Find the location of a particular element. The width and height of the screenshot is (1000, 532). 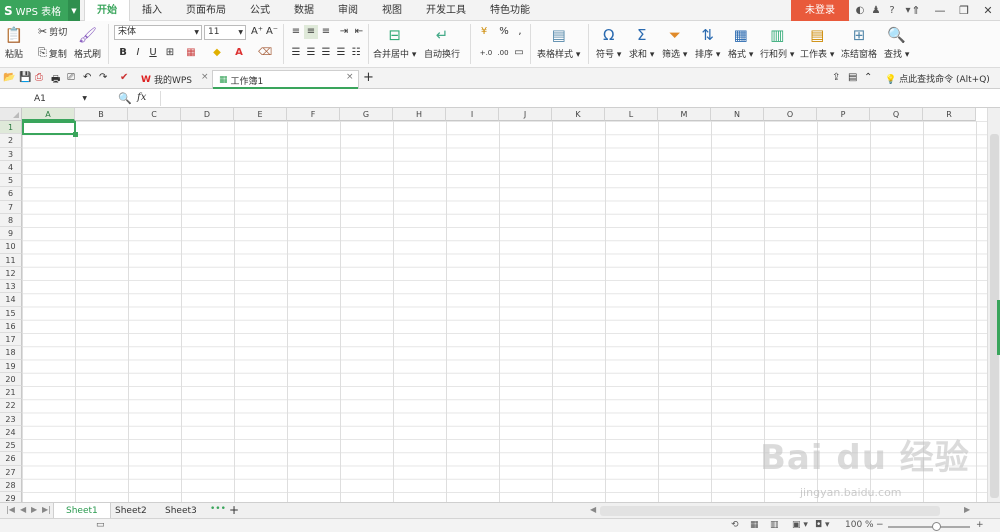

close-icon: ✕ is located at coordinates (988, 10).